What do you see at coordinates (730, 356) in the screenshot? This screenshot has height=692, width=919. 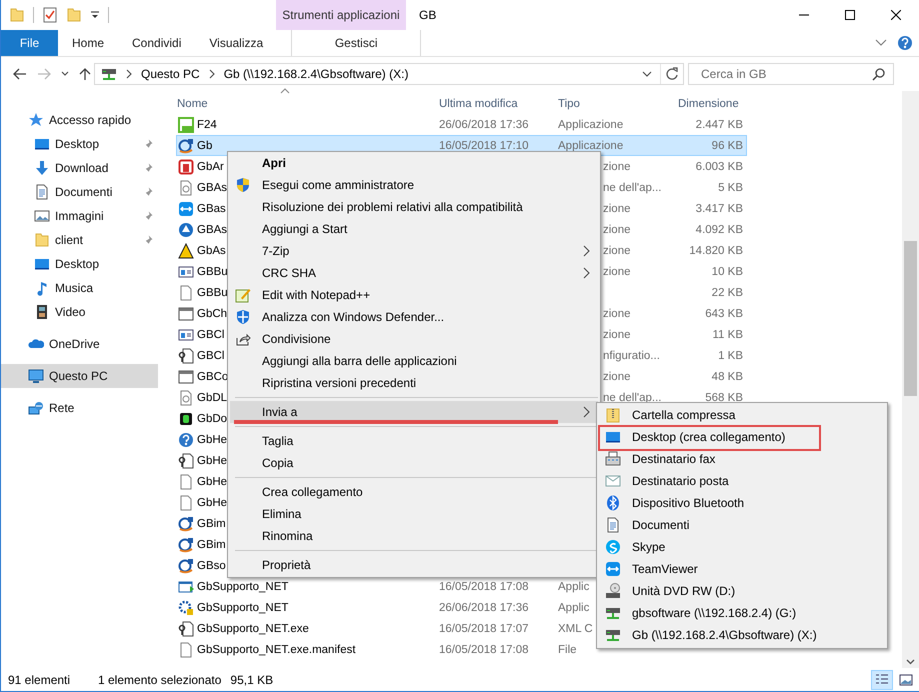 I see `file-size: 1 KB` at bounding box center [730, 356].